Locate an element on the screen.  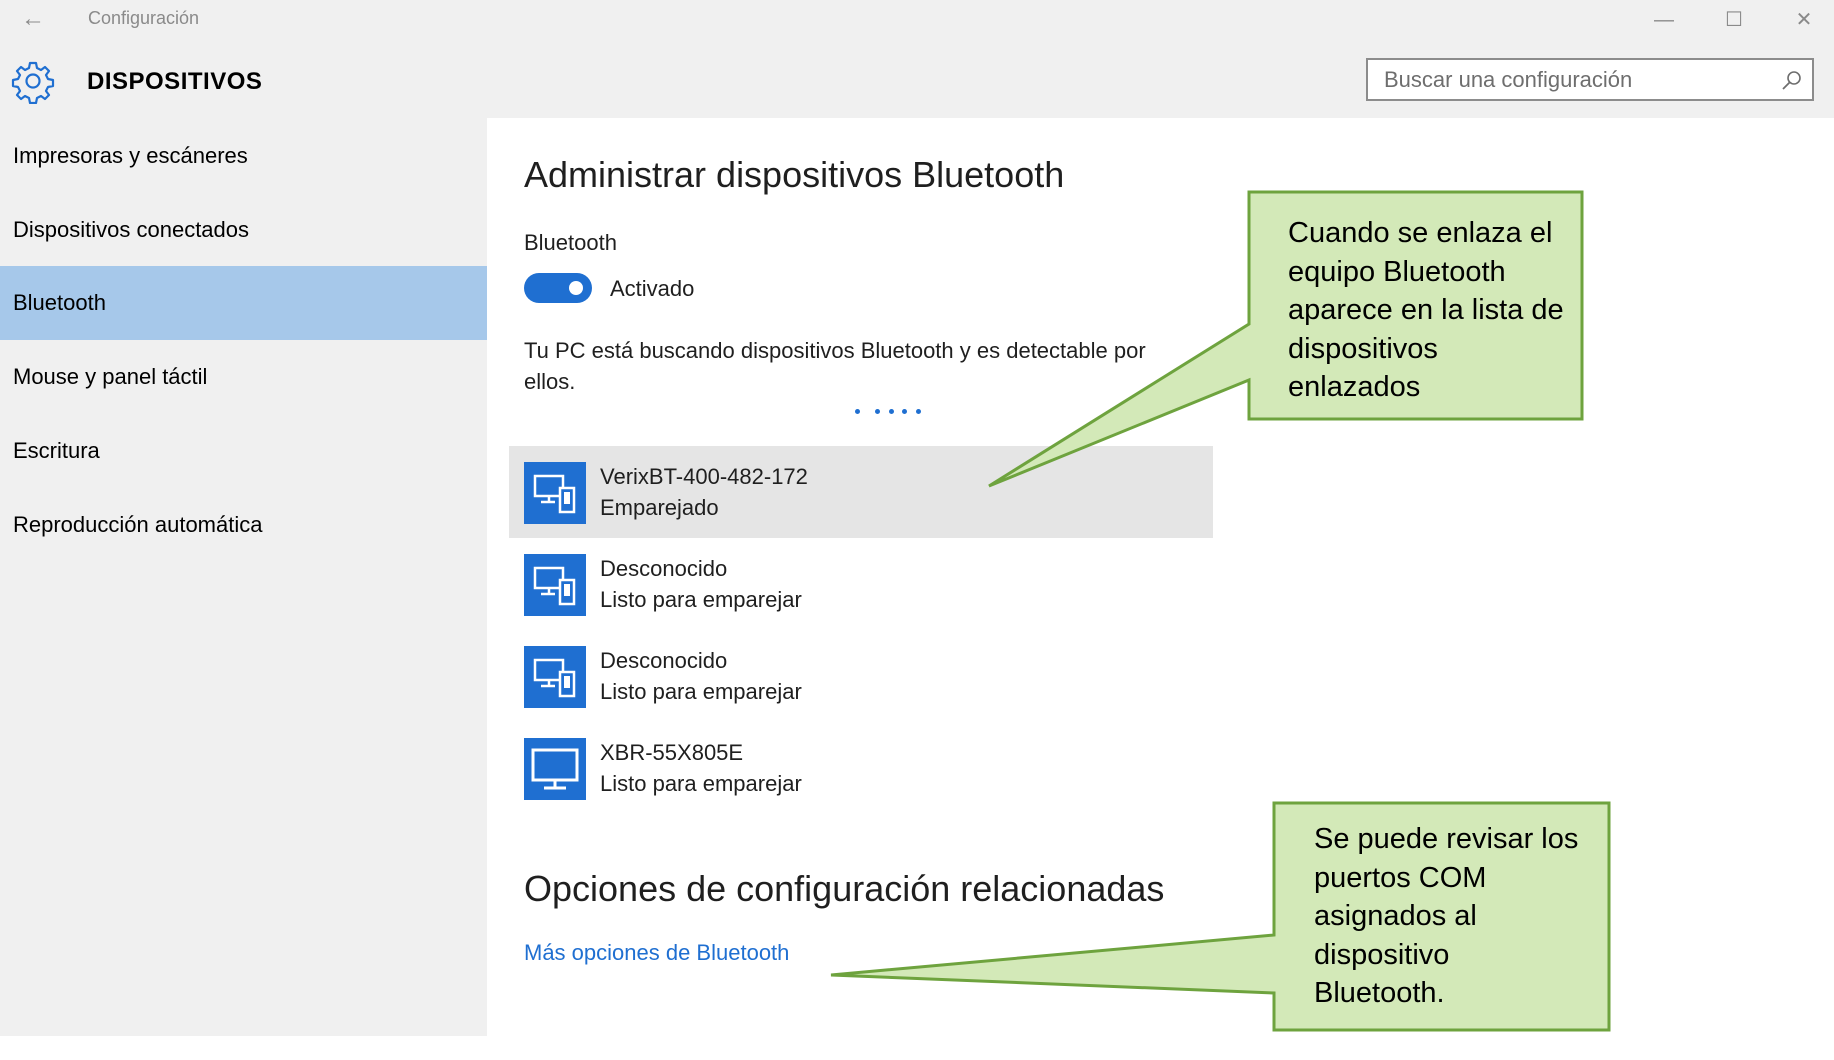
callout-line: Se puede revisar los is located at coordinates (1446, 839).